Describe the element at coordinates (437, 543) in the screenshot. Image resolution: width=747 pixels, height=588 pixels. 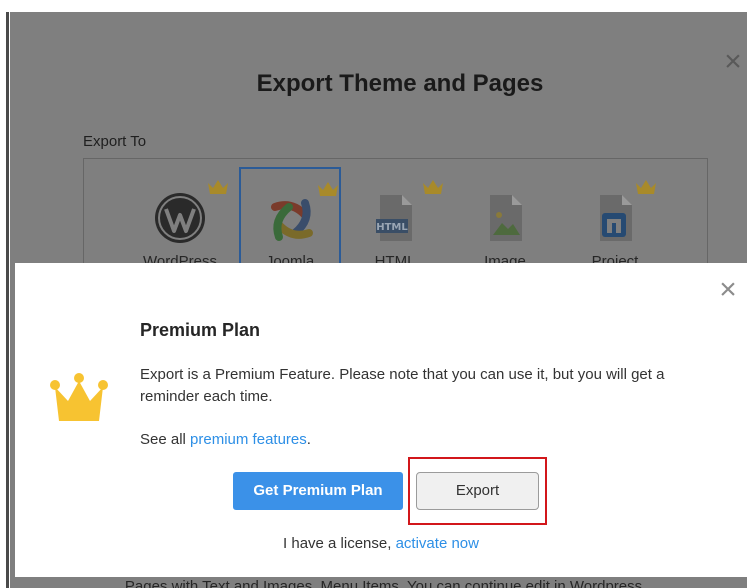
I see `activate-now-link: activate now` at that location.